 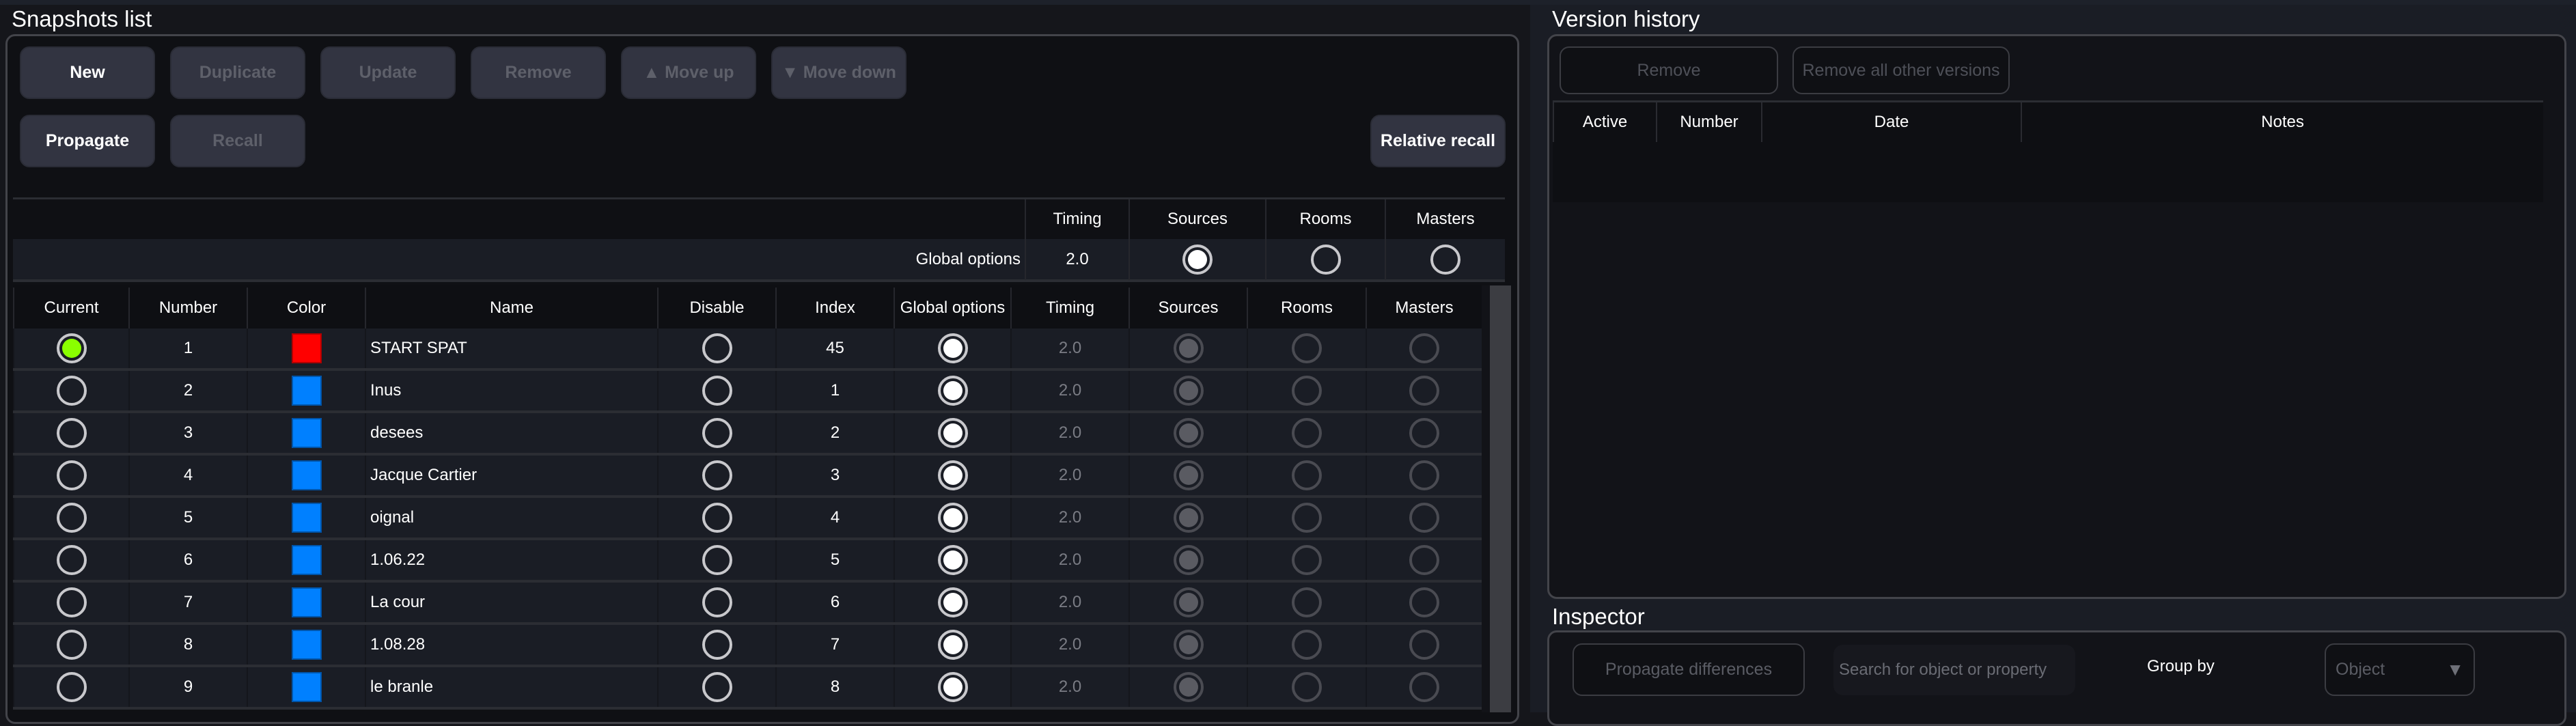 What do you see at coordinates (1077, 259) in the screenshot?
I see `global-timing-value: 2.0` at bounding box center [1077, 259].